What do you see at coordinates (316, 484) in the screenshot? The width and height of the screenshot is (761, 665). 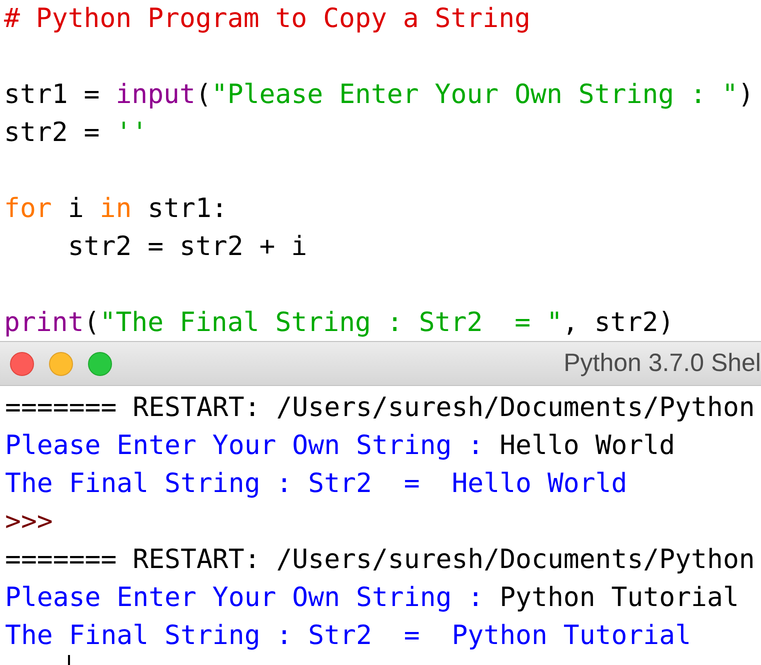 I see `shell-line: The Final String : Str2 = Hello World` at bounding box center [316, 484].